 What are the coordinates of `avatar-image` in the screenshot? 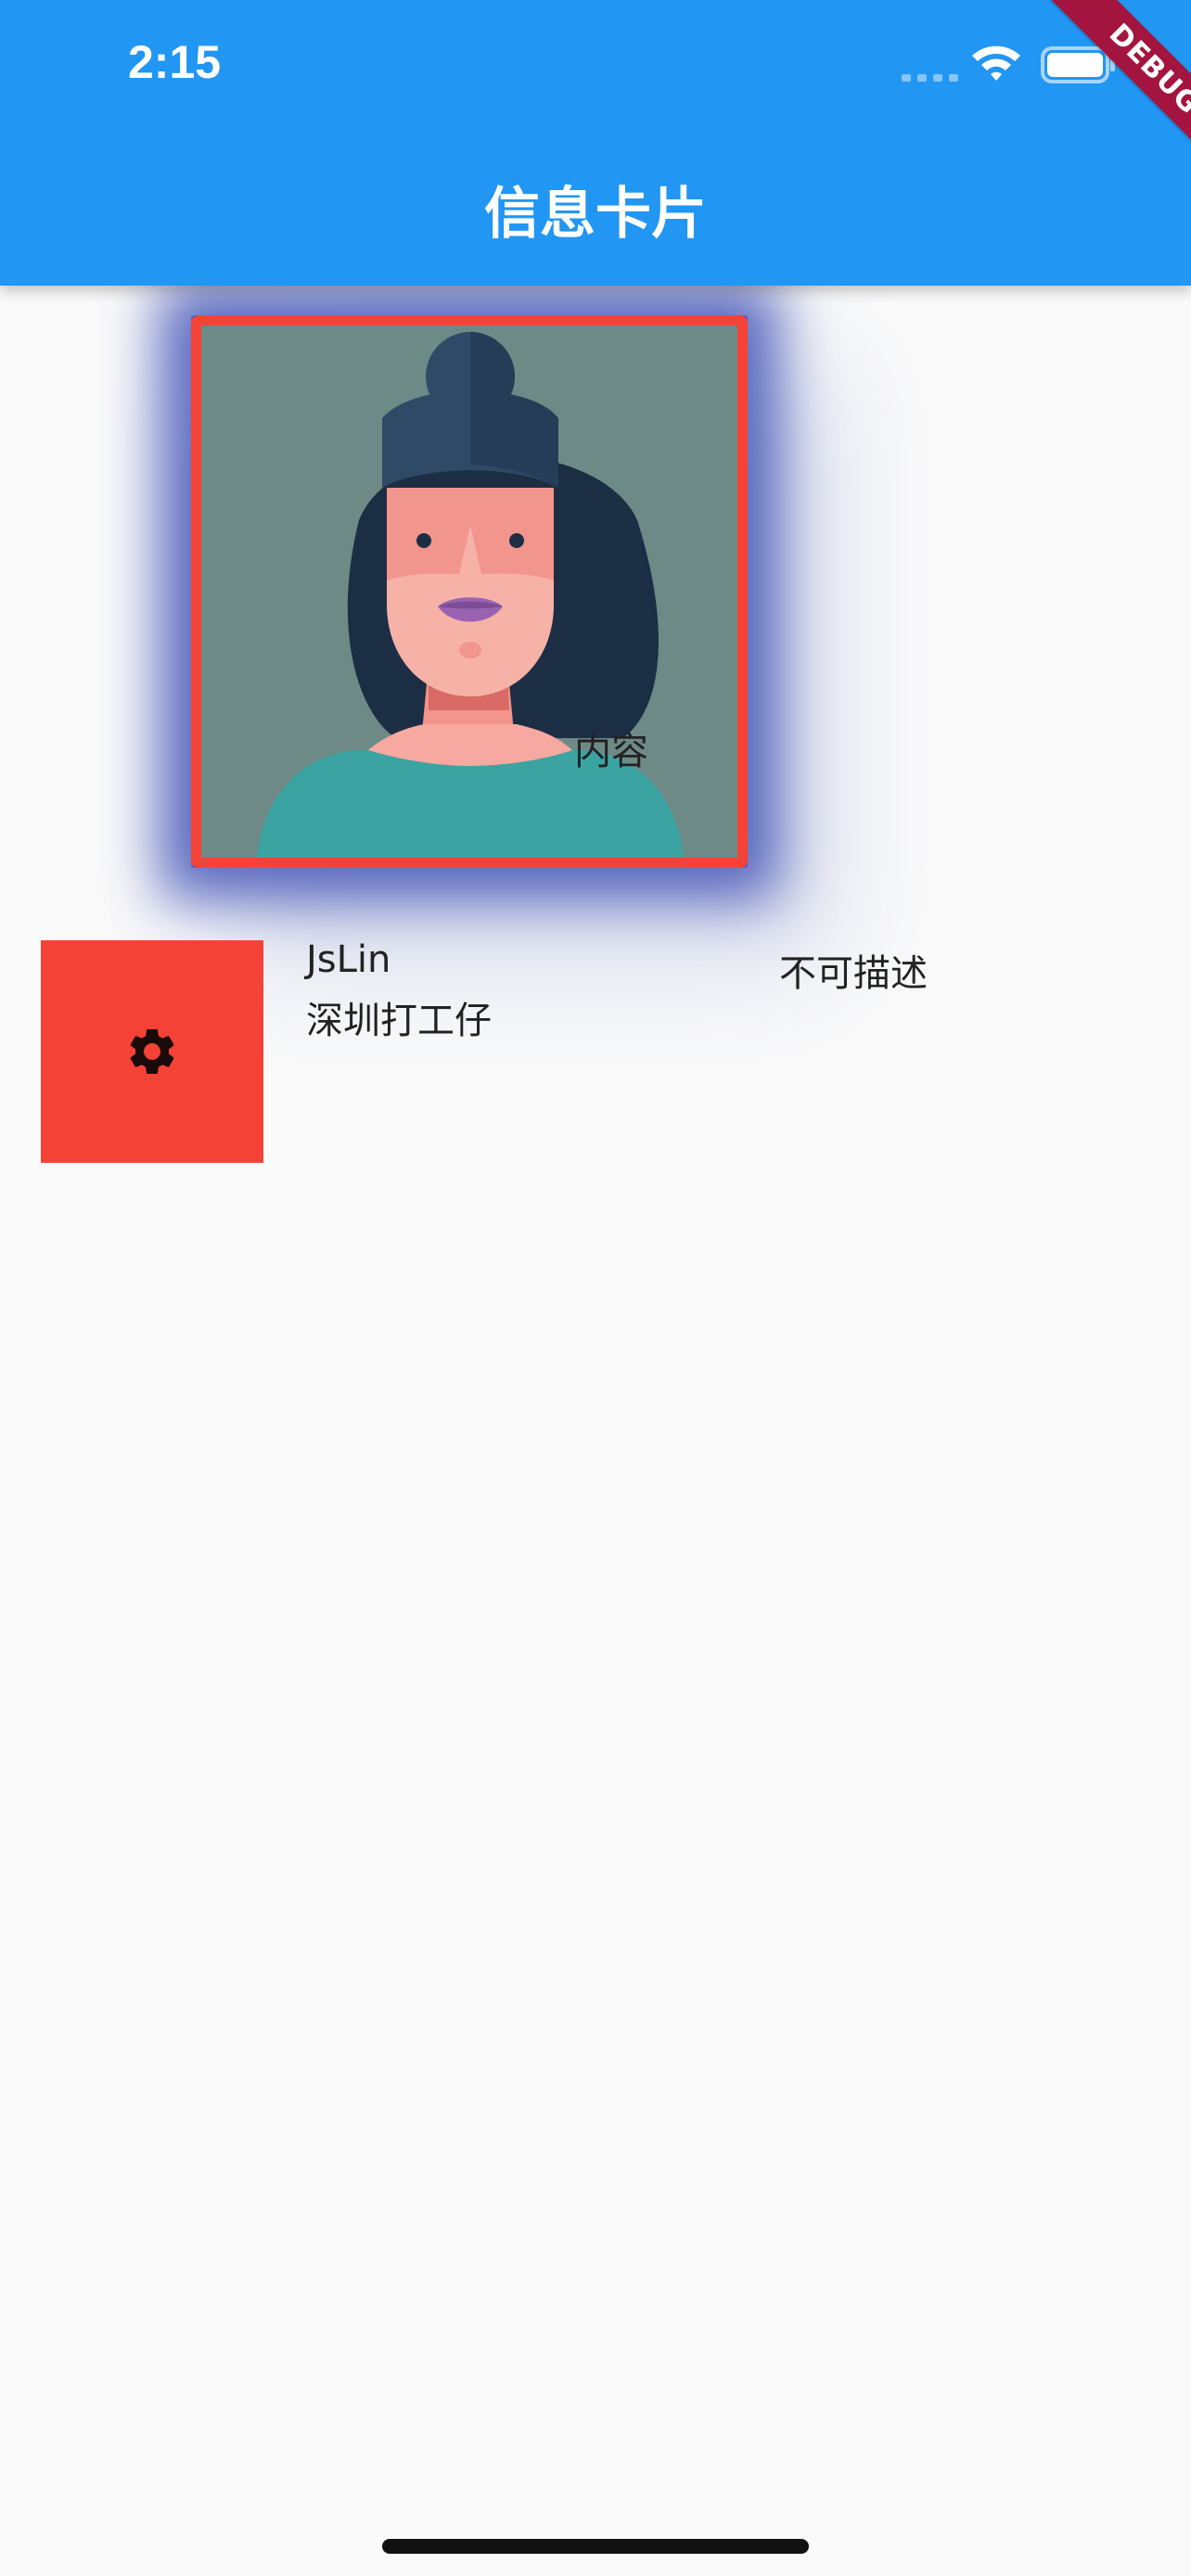 It's located at (469, 591).